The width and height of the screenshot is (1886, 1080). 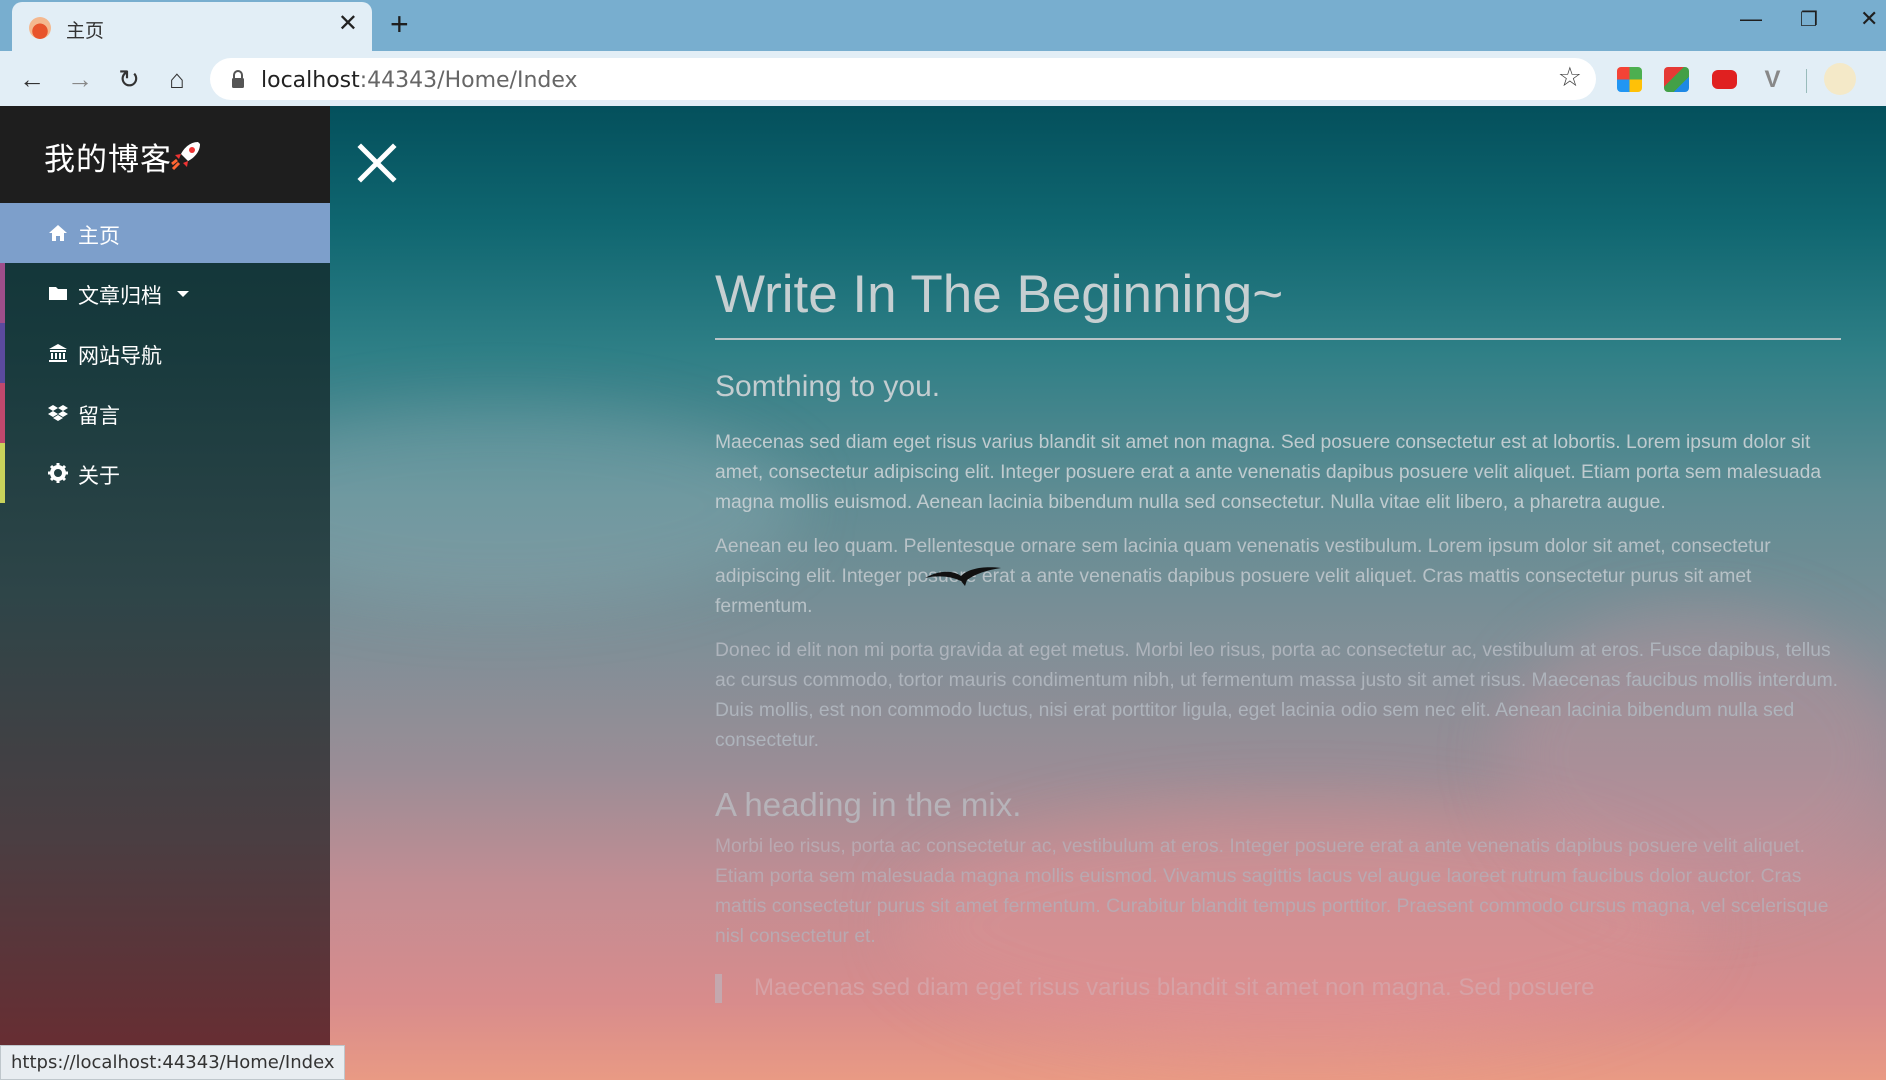 What do you see at coordinates (1278, 303) in the screenshot?
I see `article-title: Write In The Beginning~` at bounding box center [1278, 303].